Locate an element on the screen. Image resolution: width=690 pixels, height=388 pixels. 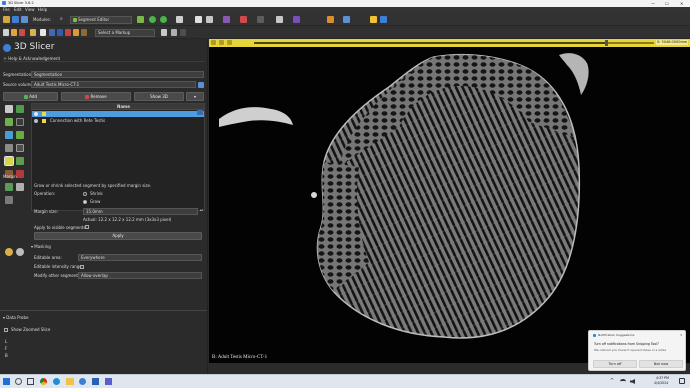
edge-icon is located at coordinates (56, 381).